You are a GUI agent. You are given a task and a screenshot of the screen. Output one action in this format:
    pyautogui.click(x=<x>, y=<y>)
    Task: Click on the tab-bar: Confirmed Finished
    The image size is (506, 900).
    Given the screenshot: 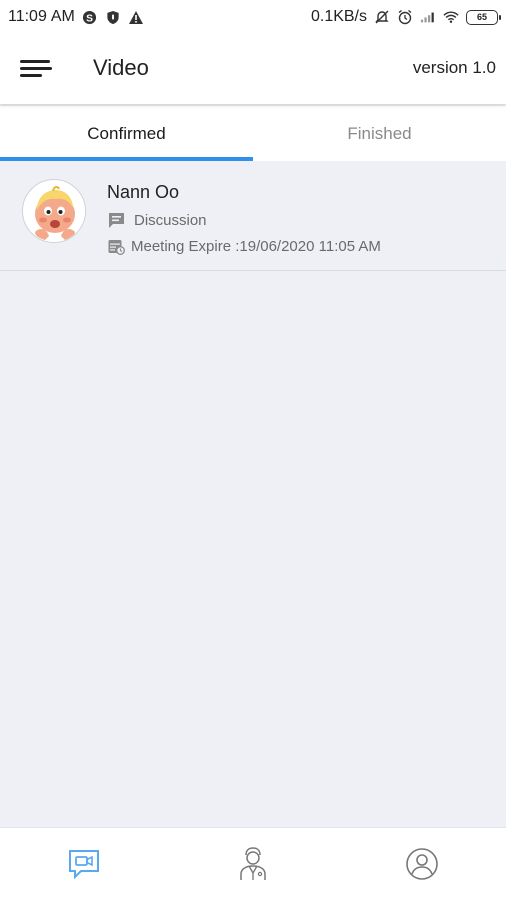 What is the action you would take?
    pyautogui.click(x=253, y=133)
    